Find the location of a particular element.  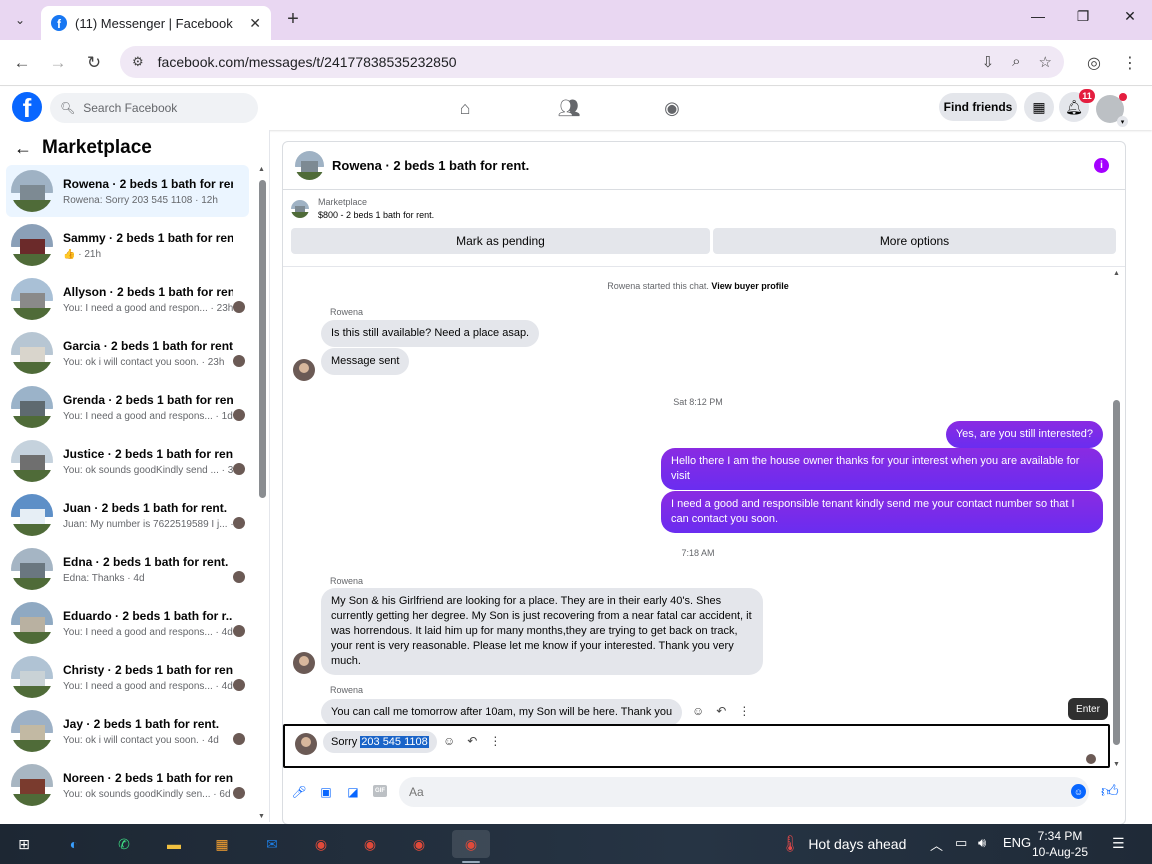

browser-tab: f (11) Messenger | Facebook ✕ is located at coordinates (156, 23).